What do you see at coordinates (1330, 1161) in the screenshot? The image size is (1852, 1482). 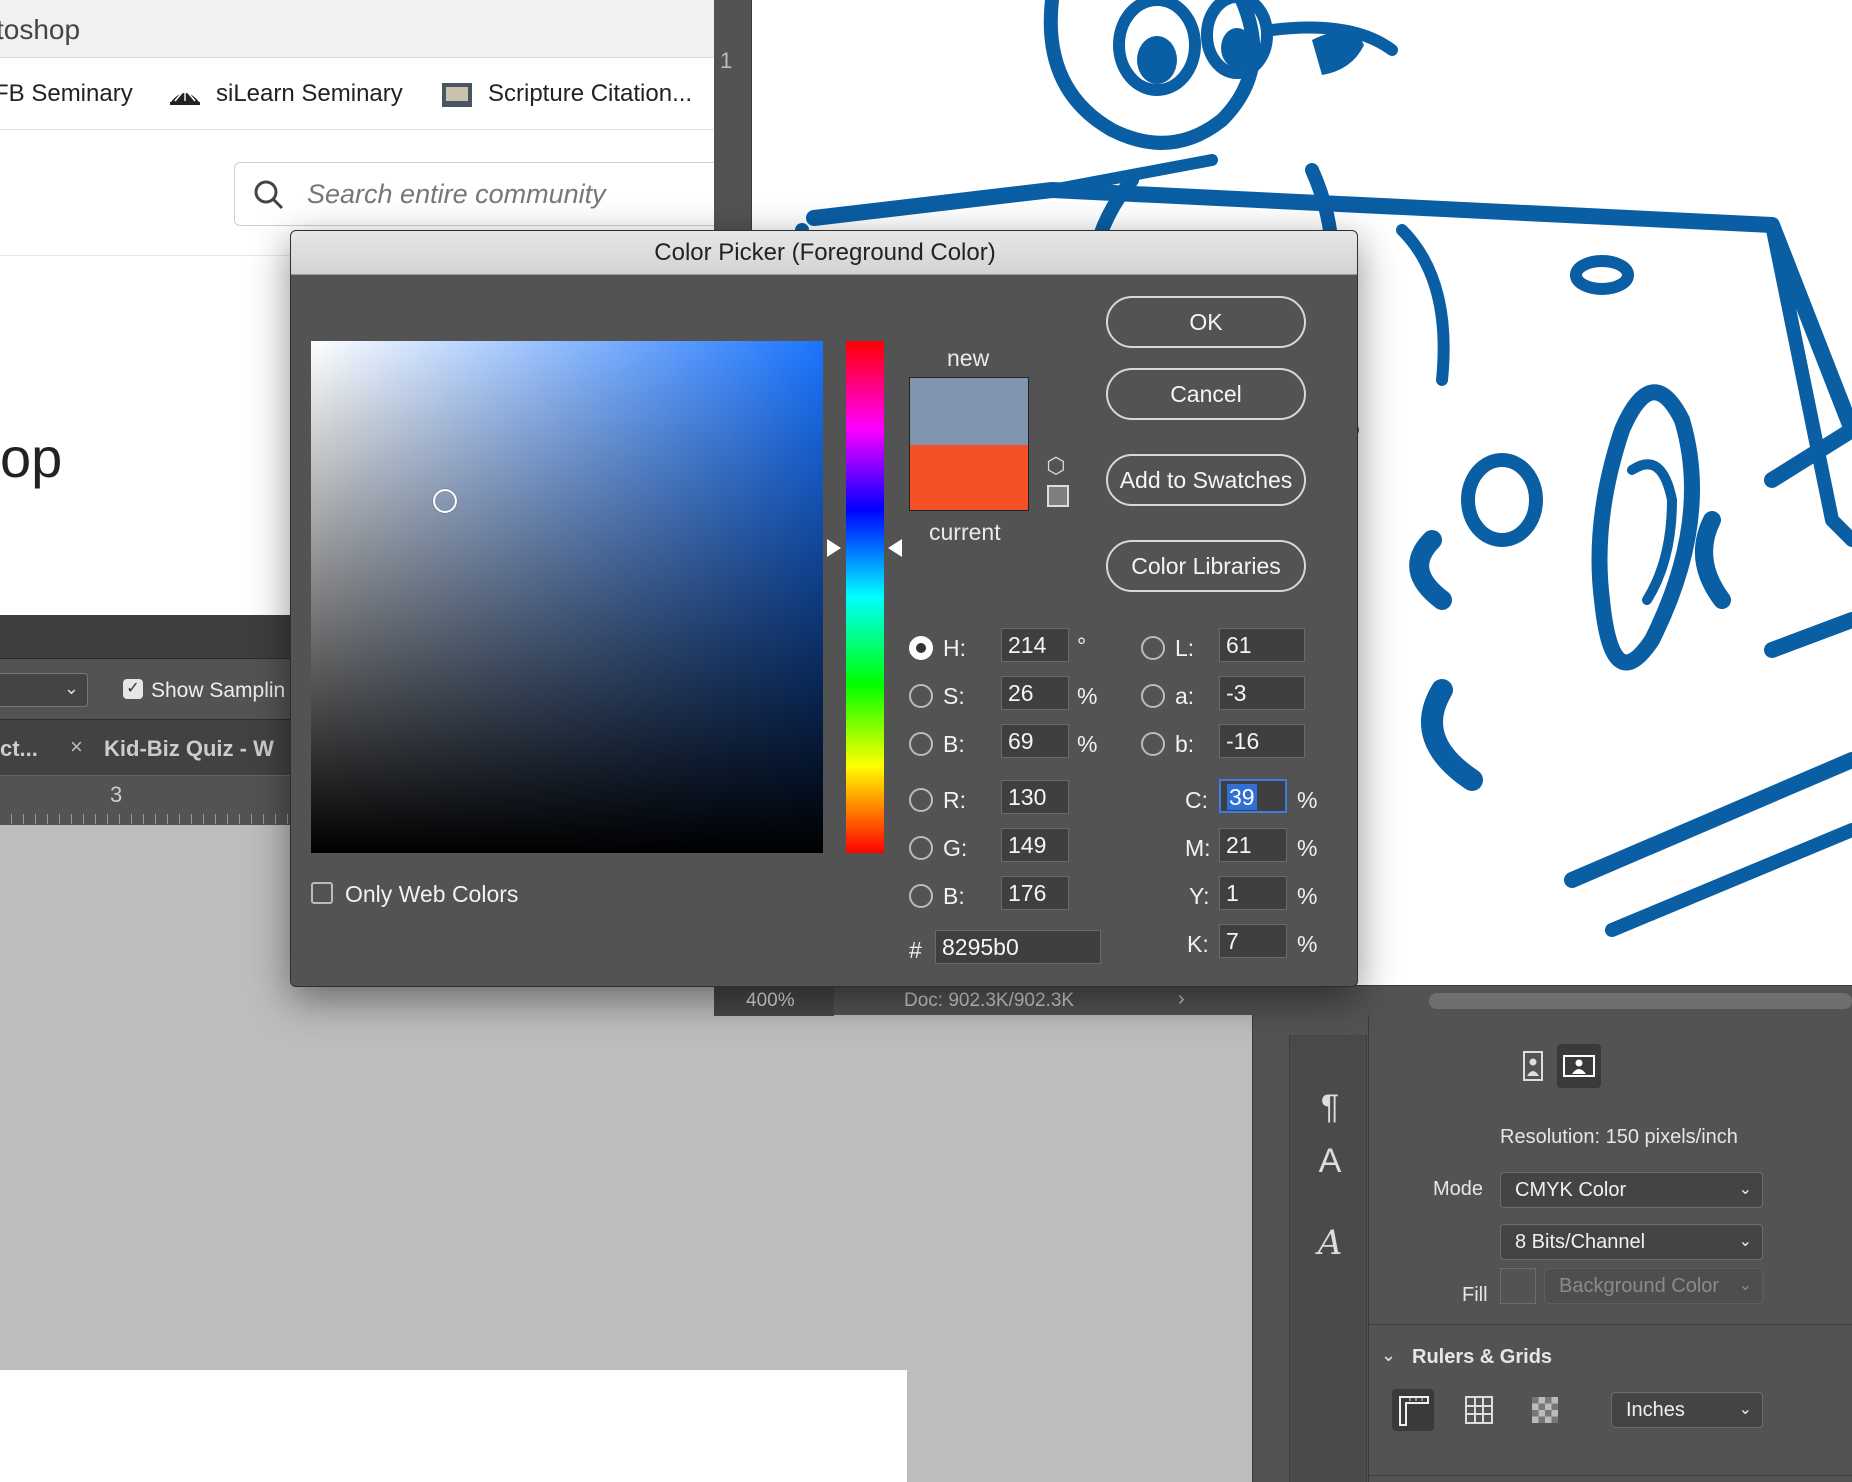 I see `character-icon: A` at bounding box center [1330, 1161].